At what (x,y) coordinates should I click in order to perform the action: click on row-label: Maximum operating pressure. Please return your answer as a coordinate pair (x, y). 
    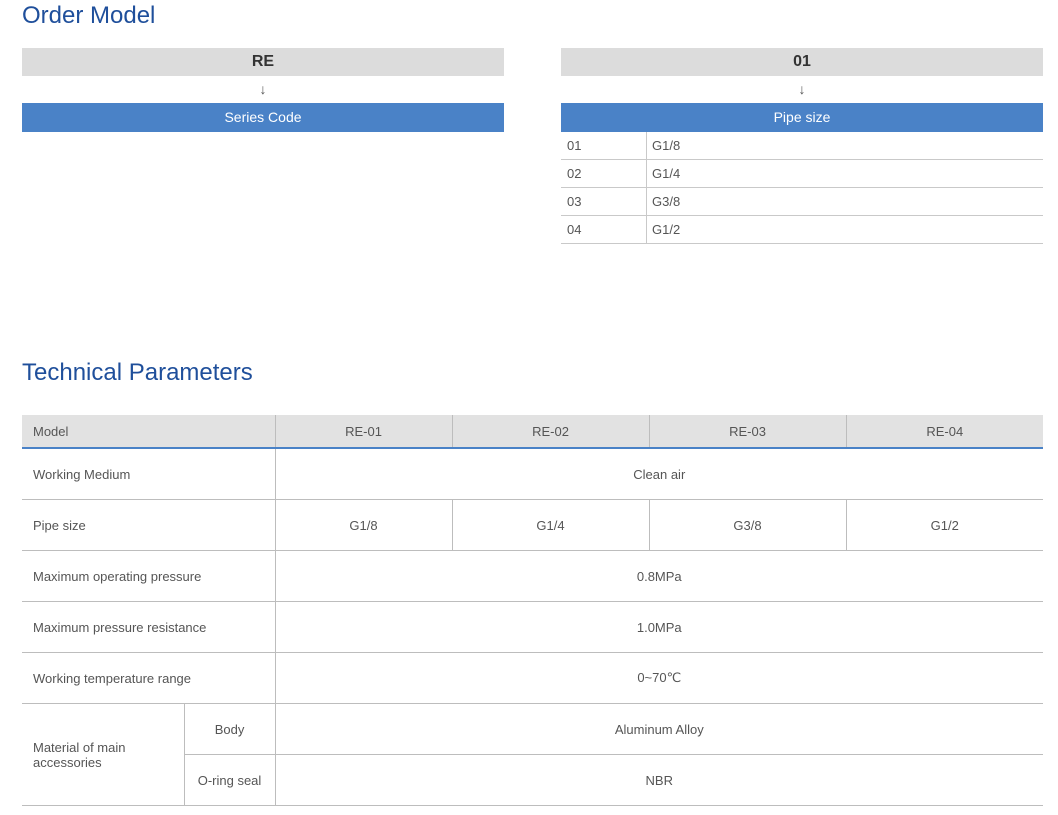
    Looking at the image, I should click on (149, 576).